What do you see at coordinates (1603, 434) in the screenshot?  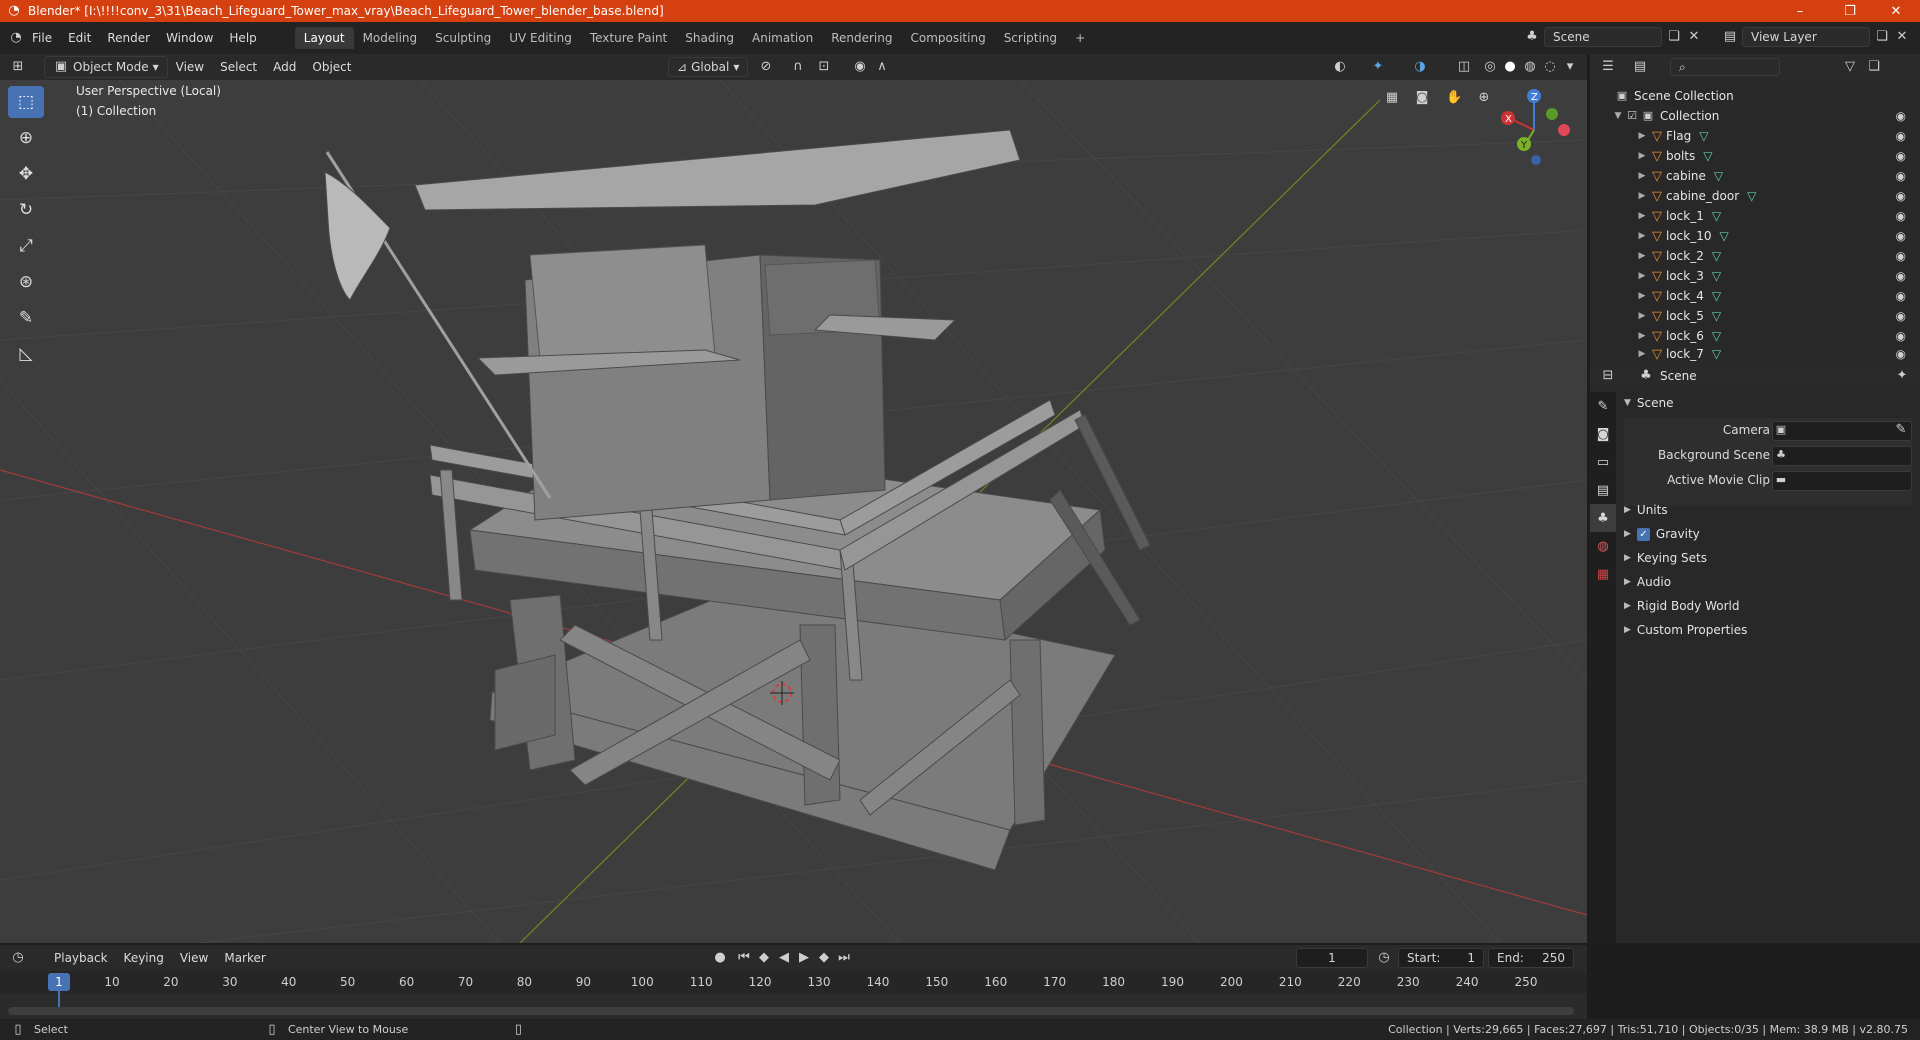 I see `tab-render: ◙` at bounding box center [1603, 434].